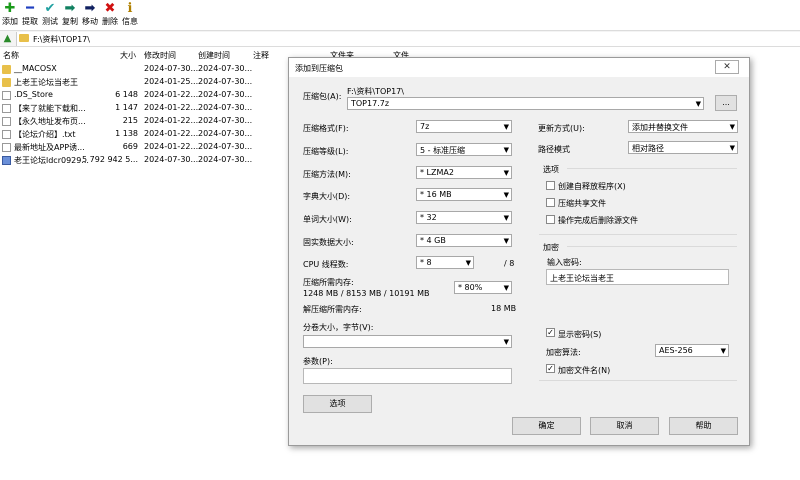  Describe the element at coordinates (407, 341) in the screenshot. I see `split-select: ▼` at that location.